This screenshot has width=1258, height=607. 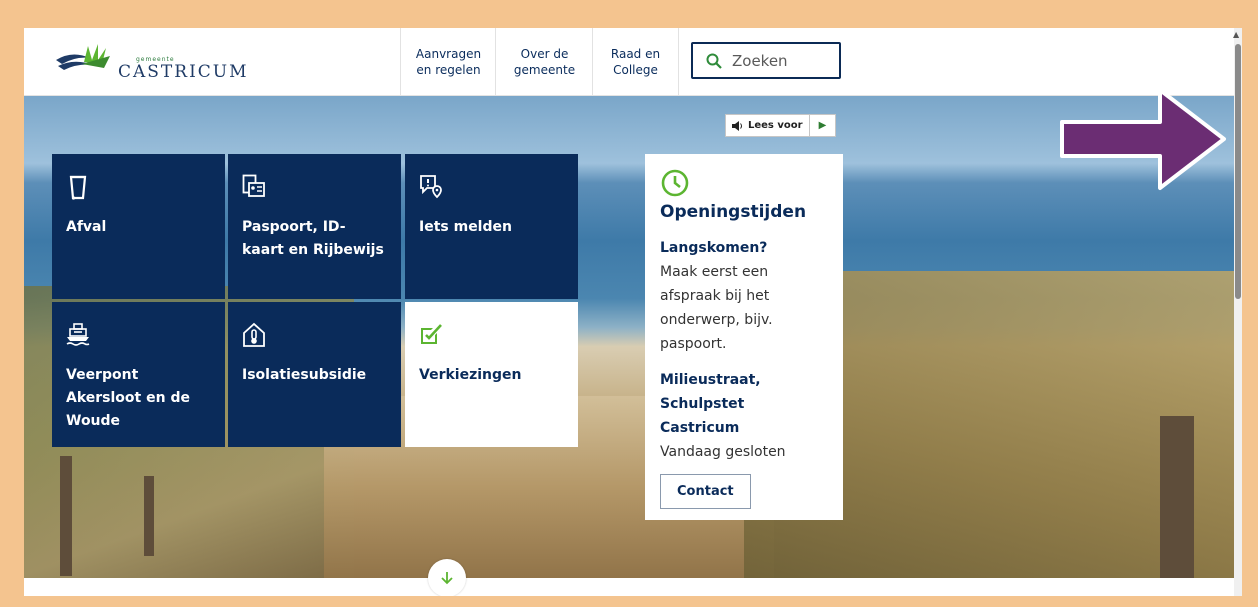 I want to click on castricum-logo: gemeente CASTRICUM, so click(x=150, y=61).